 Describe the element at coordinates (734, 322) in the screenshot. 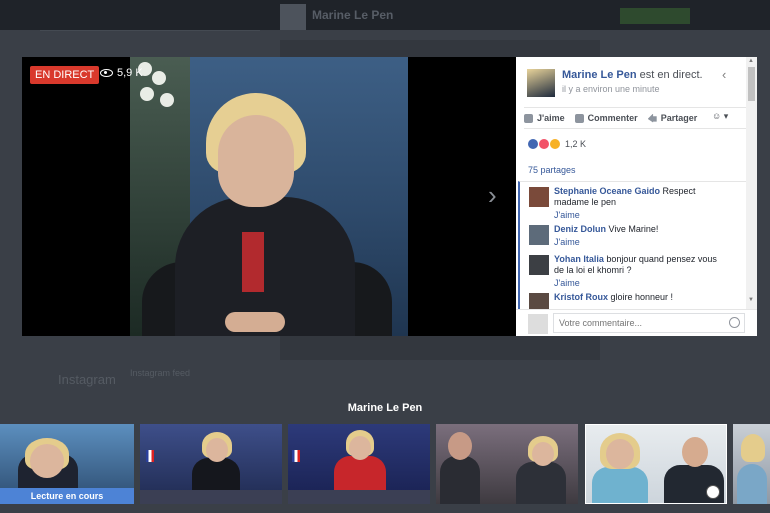

I see `emoji-icon` at that location.